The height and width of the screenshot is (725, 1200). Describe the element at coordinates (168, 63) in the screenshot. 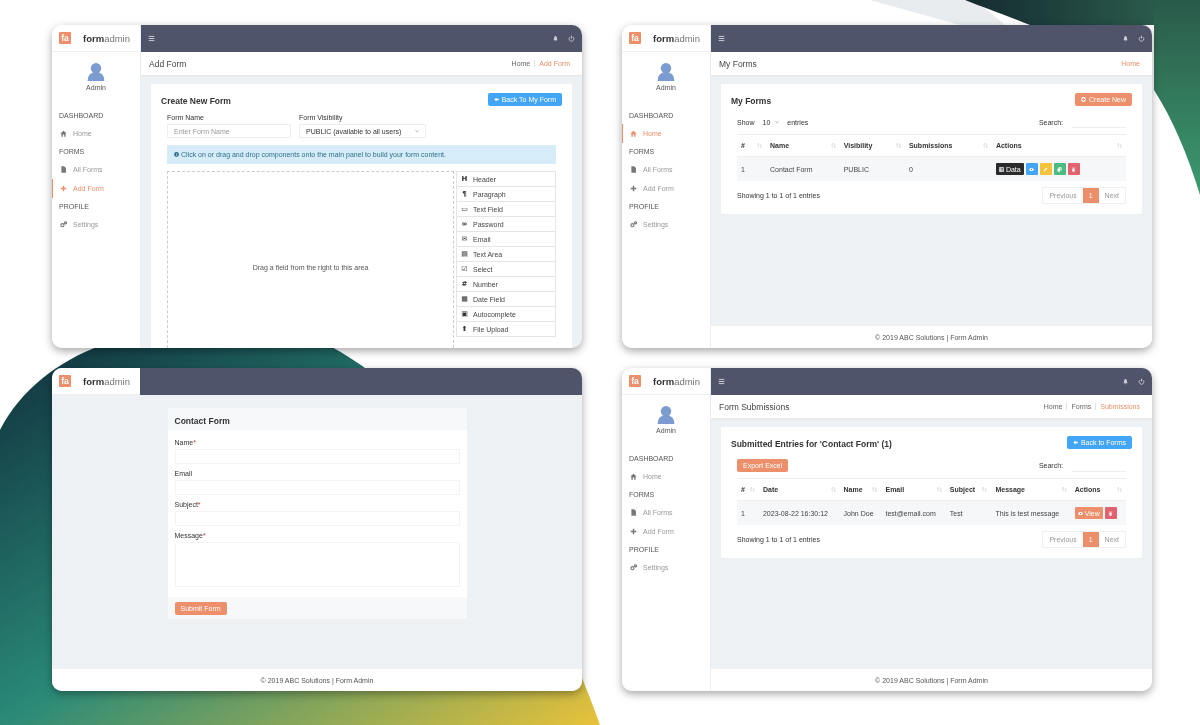

I see `page-title: Add Form` at that location.